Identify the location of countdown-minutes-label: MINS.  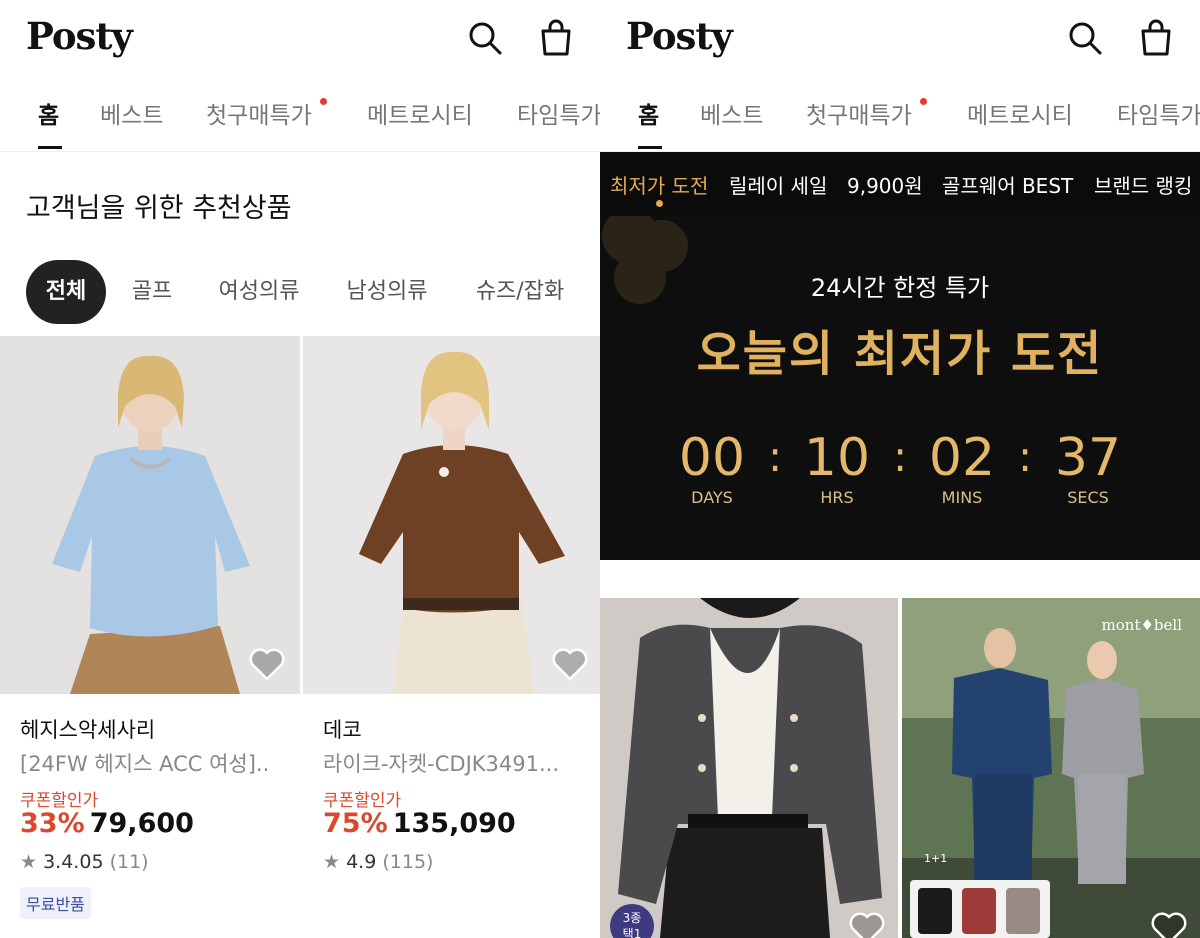
(962, 497).